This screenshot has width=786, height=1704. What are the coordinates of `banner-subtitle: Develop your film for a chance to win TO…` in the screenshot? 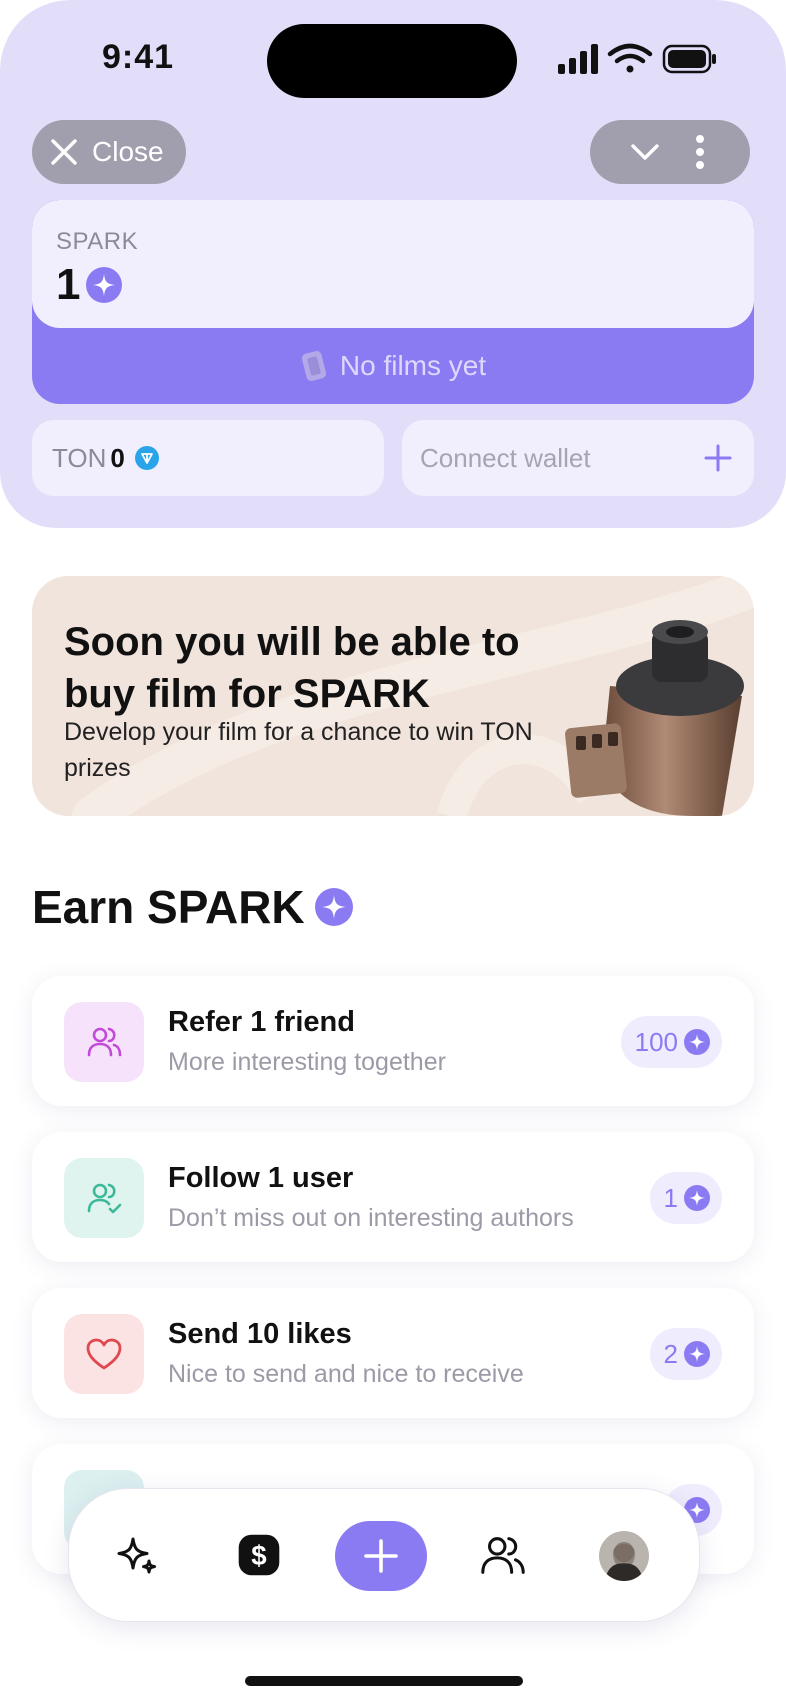 It's located at (298, 750).